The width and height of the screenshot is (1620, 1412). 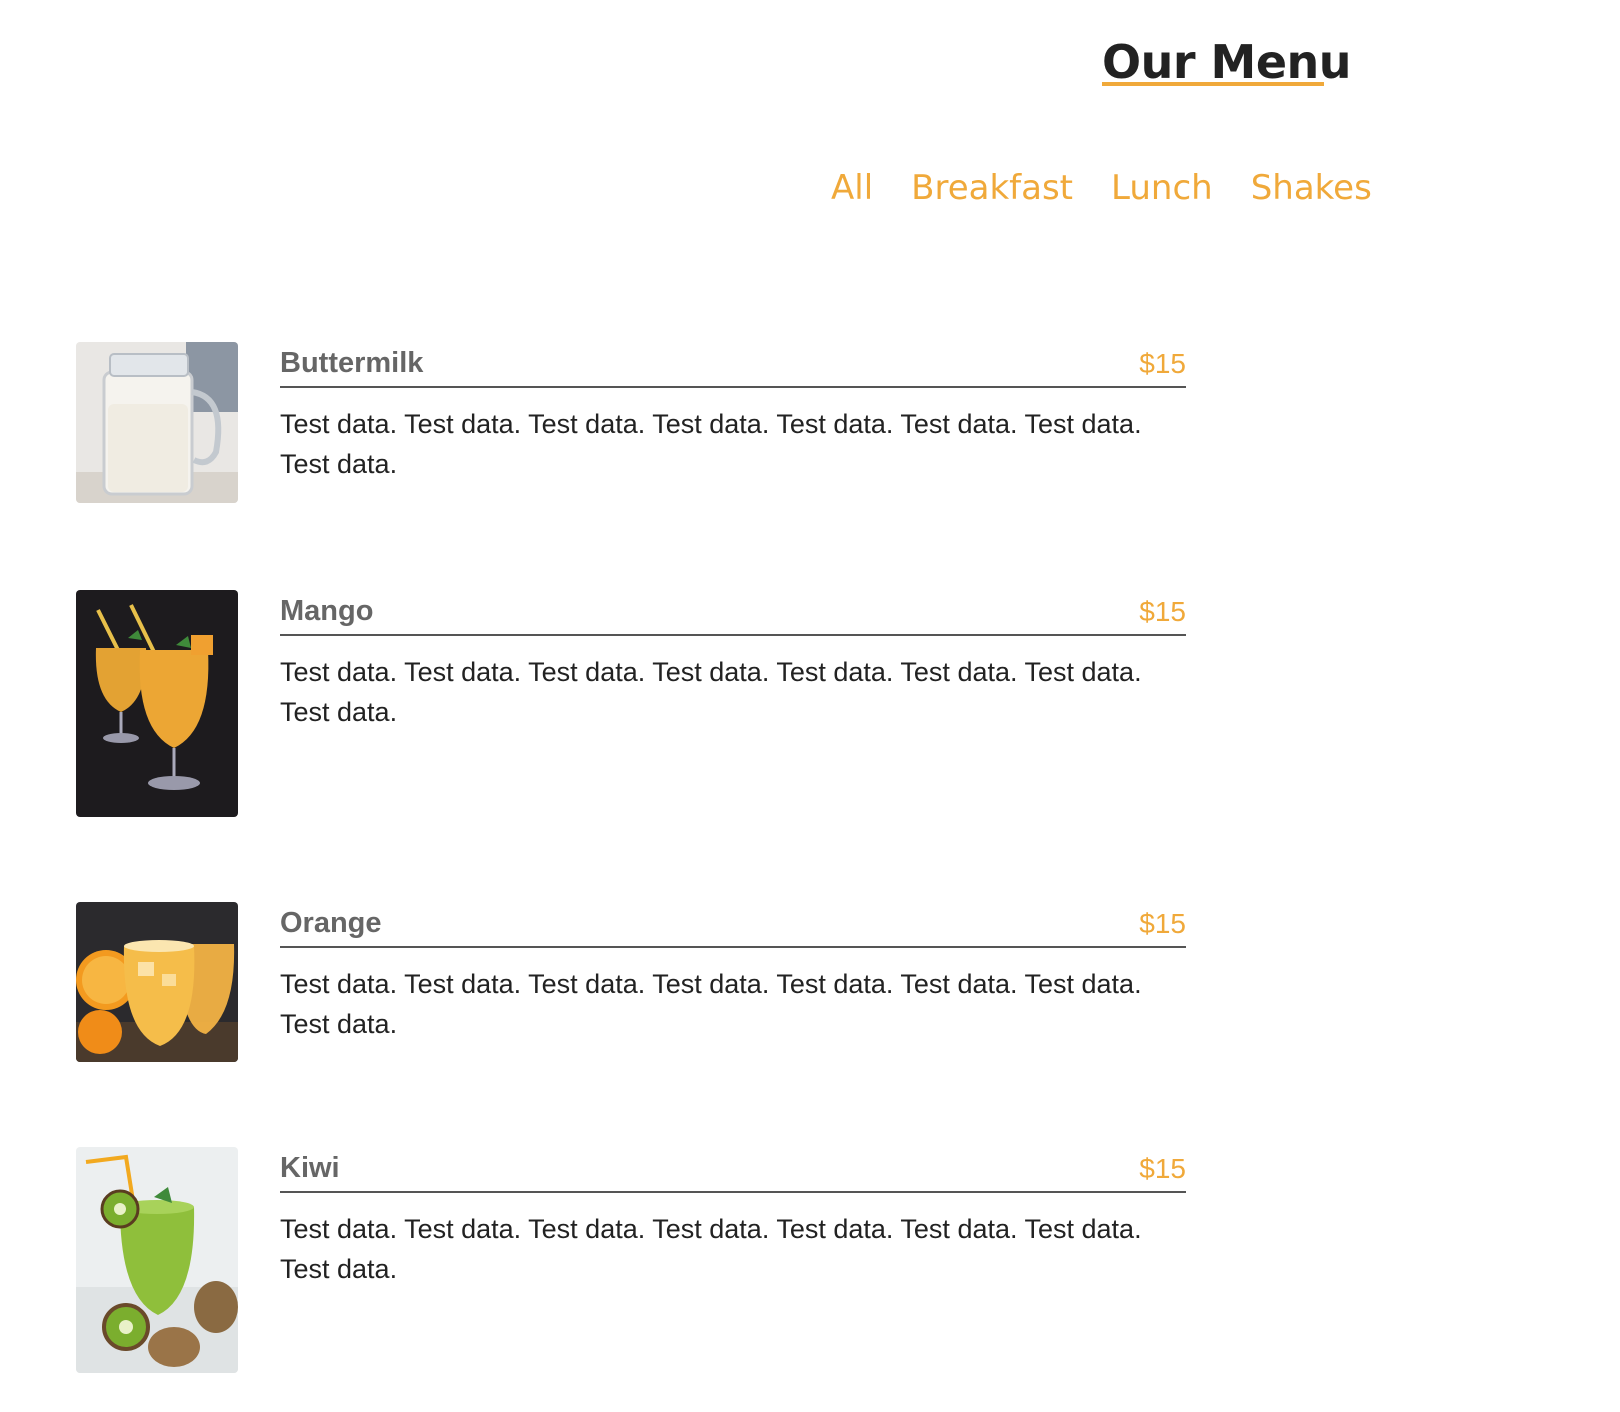 I want to click on filter-tab-breakfast: Breakfast, so click(x=992, y=188).